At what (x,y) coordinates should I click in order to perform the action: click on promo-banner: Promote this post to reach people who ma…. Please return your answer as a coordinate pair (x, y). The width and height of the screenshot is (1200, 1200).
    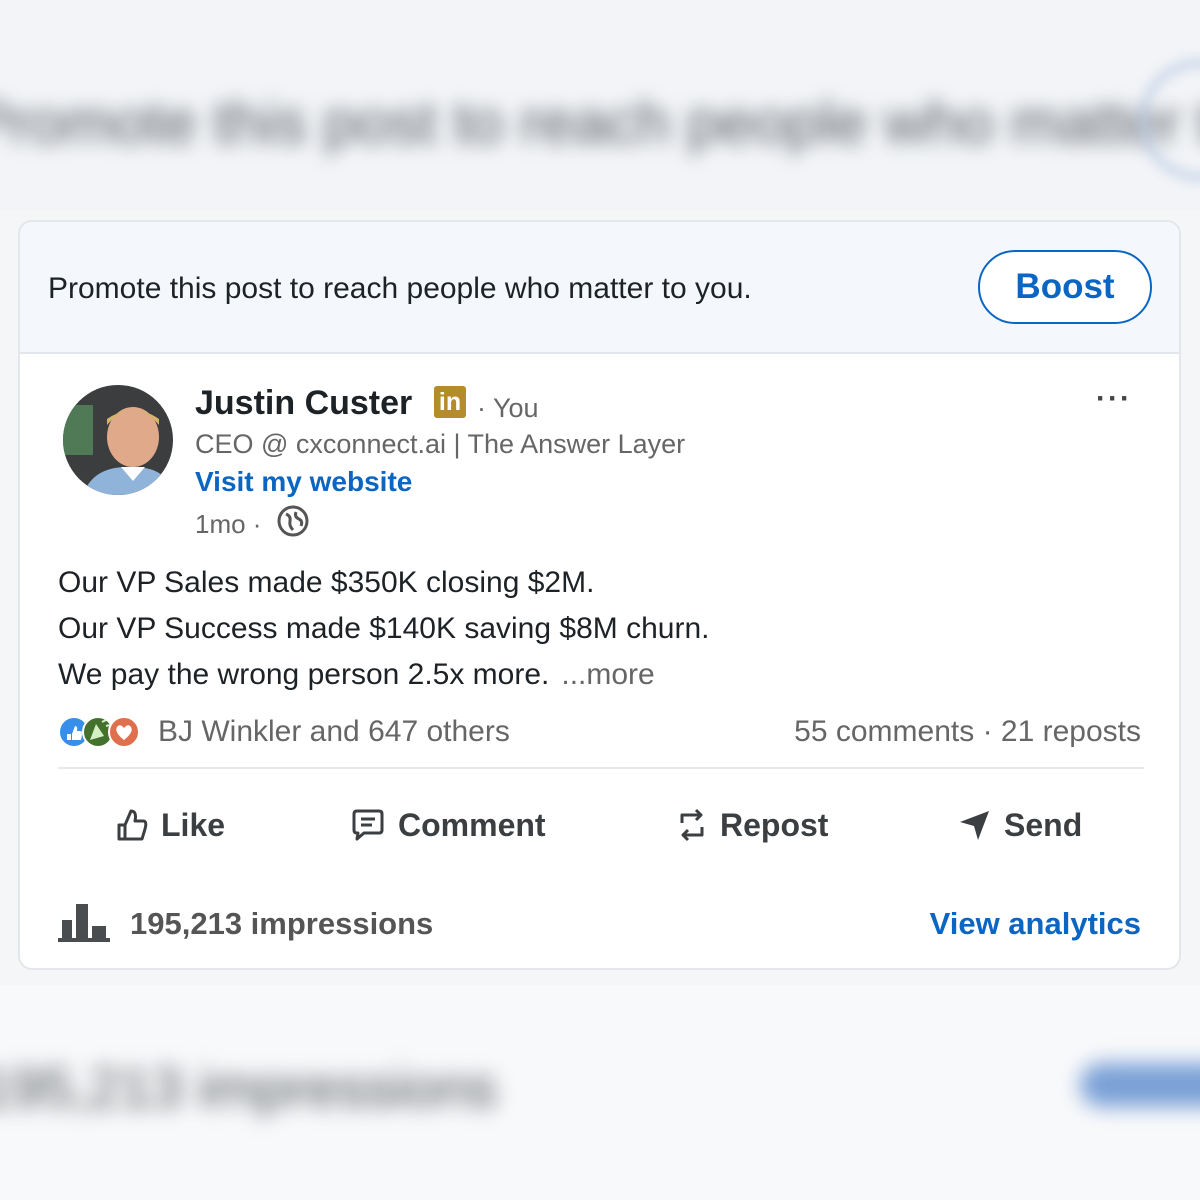
    Looking at the image, I should click on (599, 288).